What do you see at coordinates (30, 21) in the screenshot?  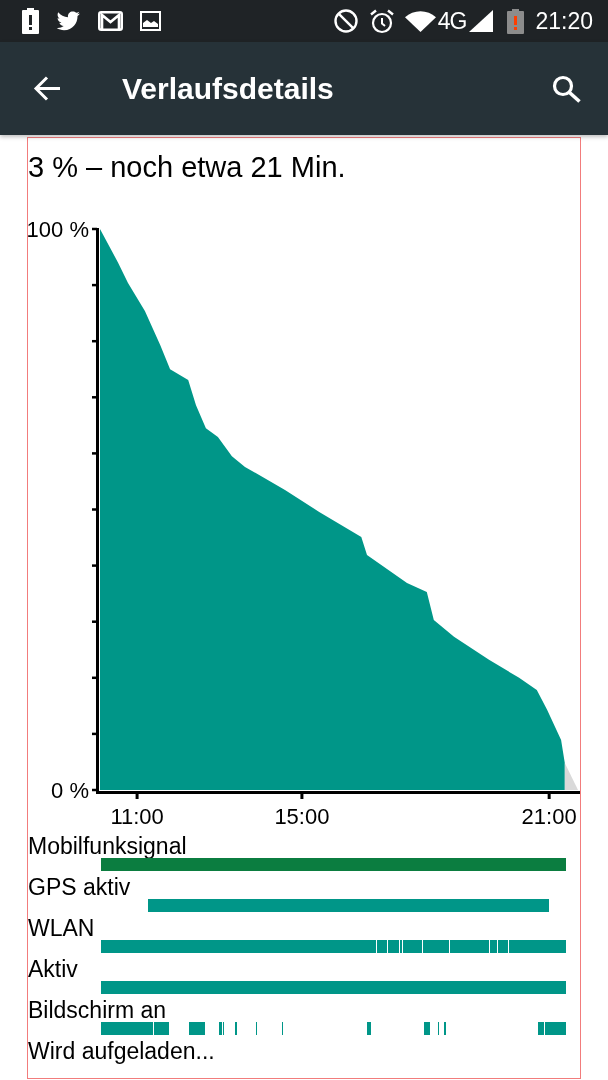 I see `battery-alert-icon` at bounding box center [30, 21].